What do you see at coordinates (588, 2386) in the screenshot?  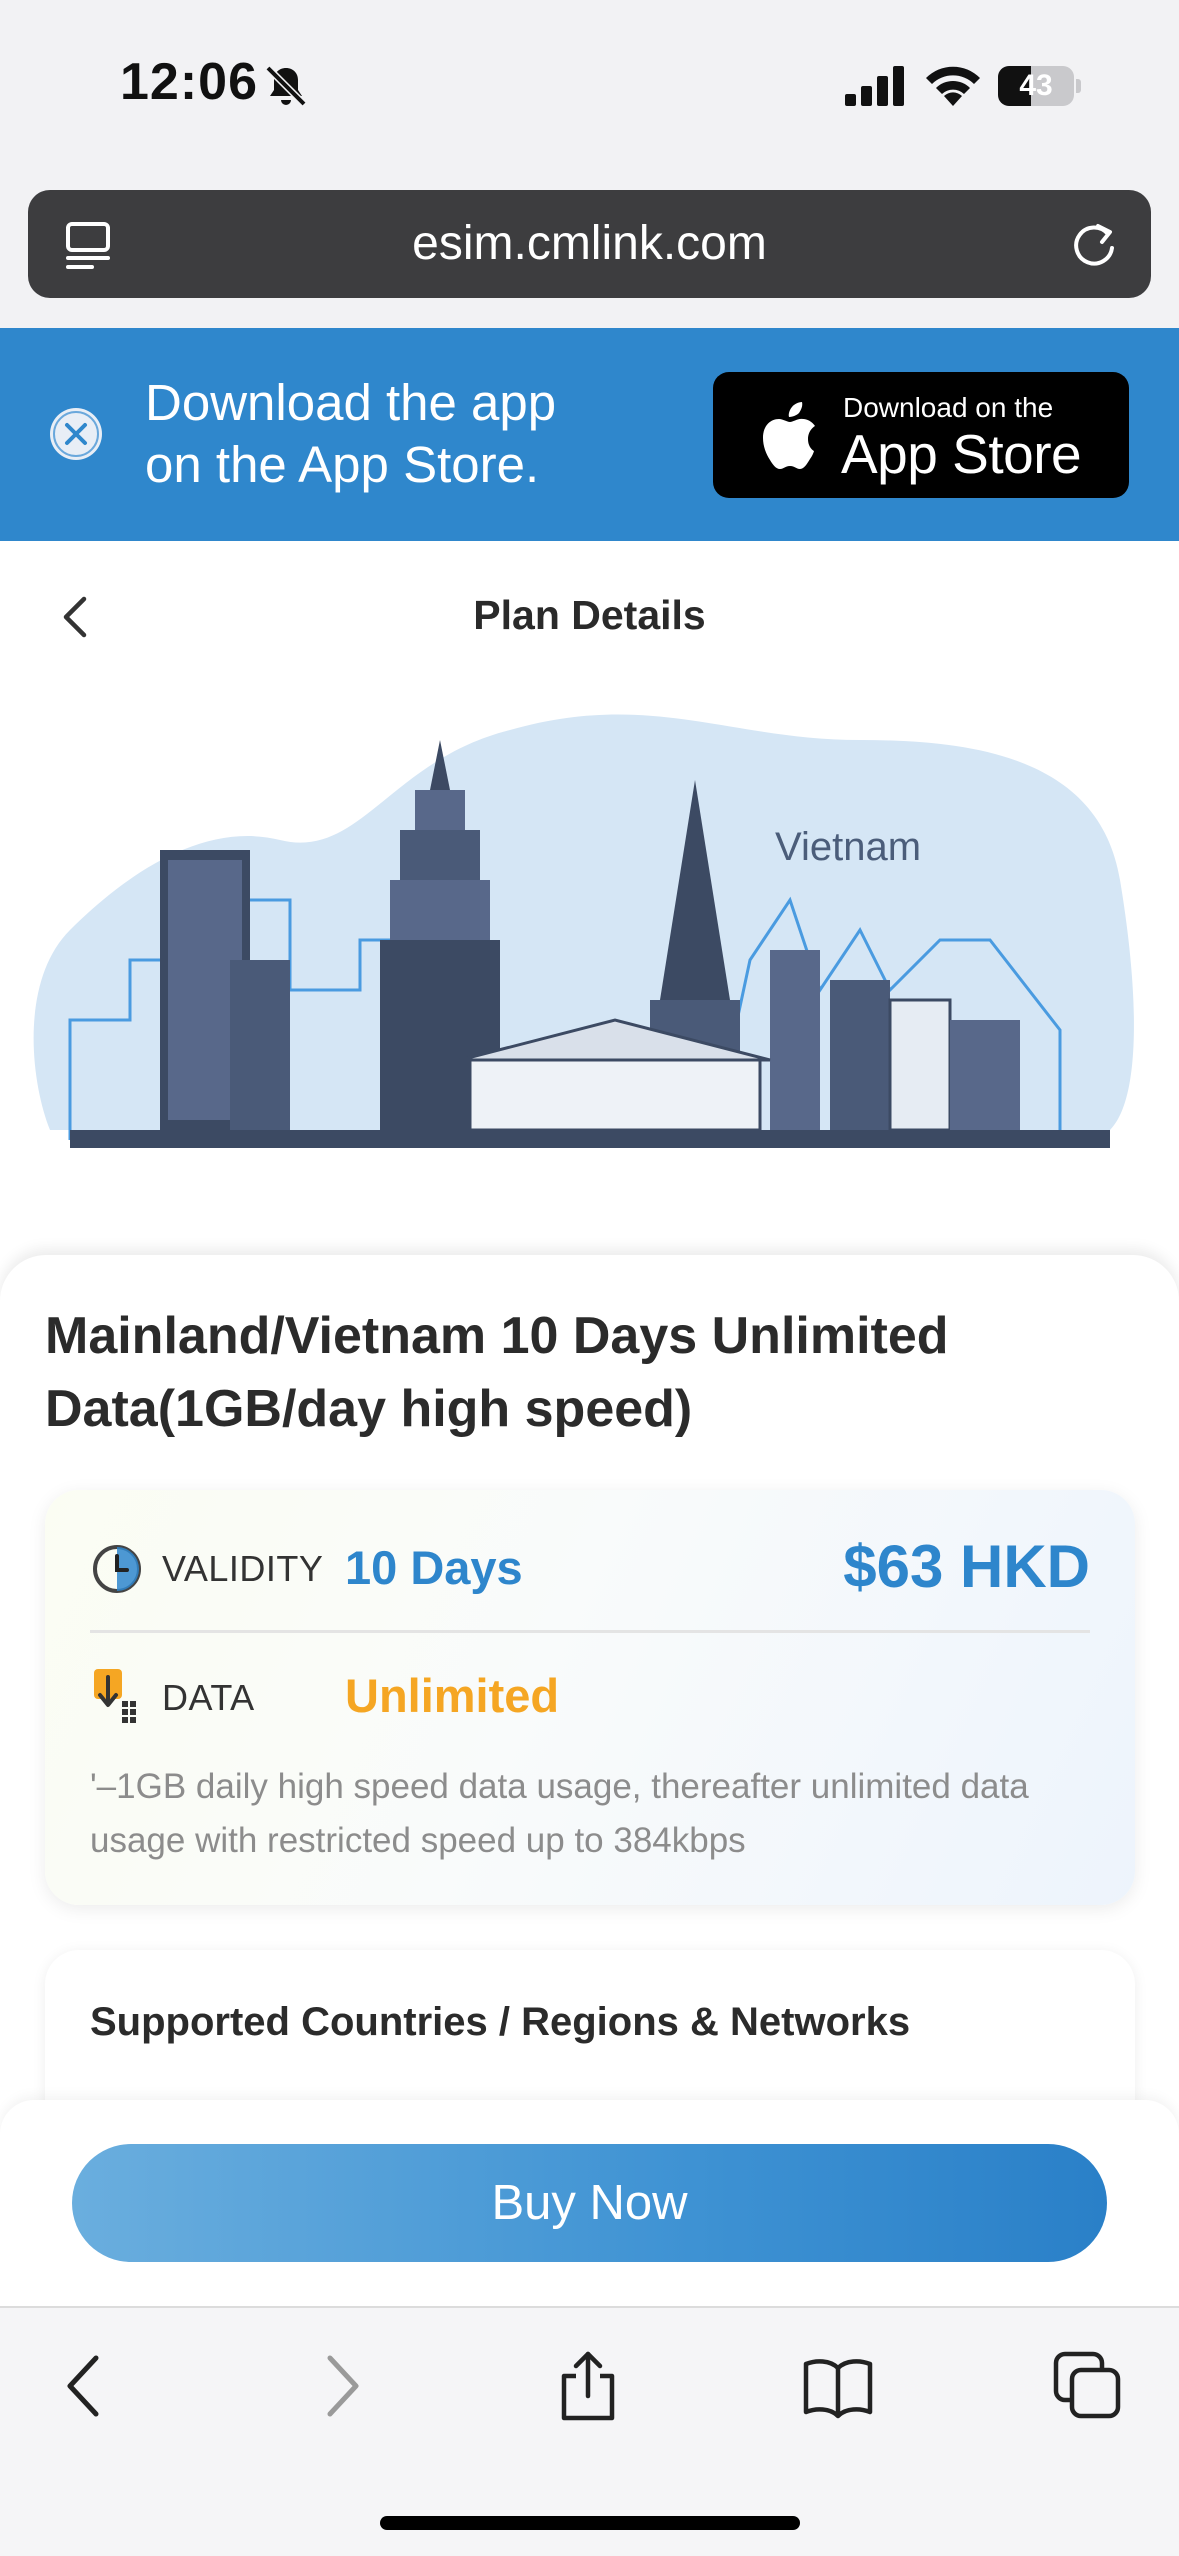 I see `share-icon` at bounding box center [588, 2386].